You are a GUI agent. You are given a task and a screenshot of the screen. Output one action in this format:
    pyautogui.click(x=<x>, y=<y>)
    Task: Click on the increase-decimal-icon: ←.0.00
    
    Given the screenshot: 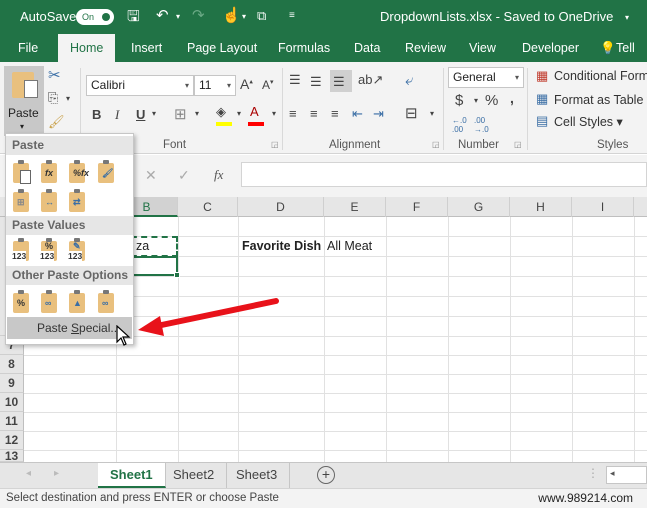 What is the action you would take?
    pyautogui.click(x=459, y=125)
    